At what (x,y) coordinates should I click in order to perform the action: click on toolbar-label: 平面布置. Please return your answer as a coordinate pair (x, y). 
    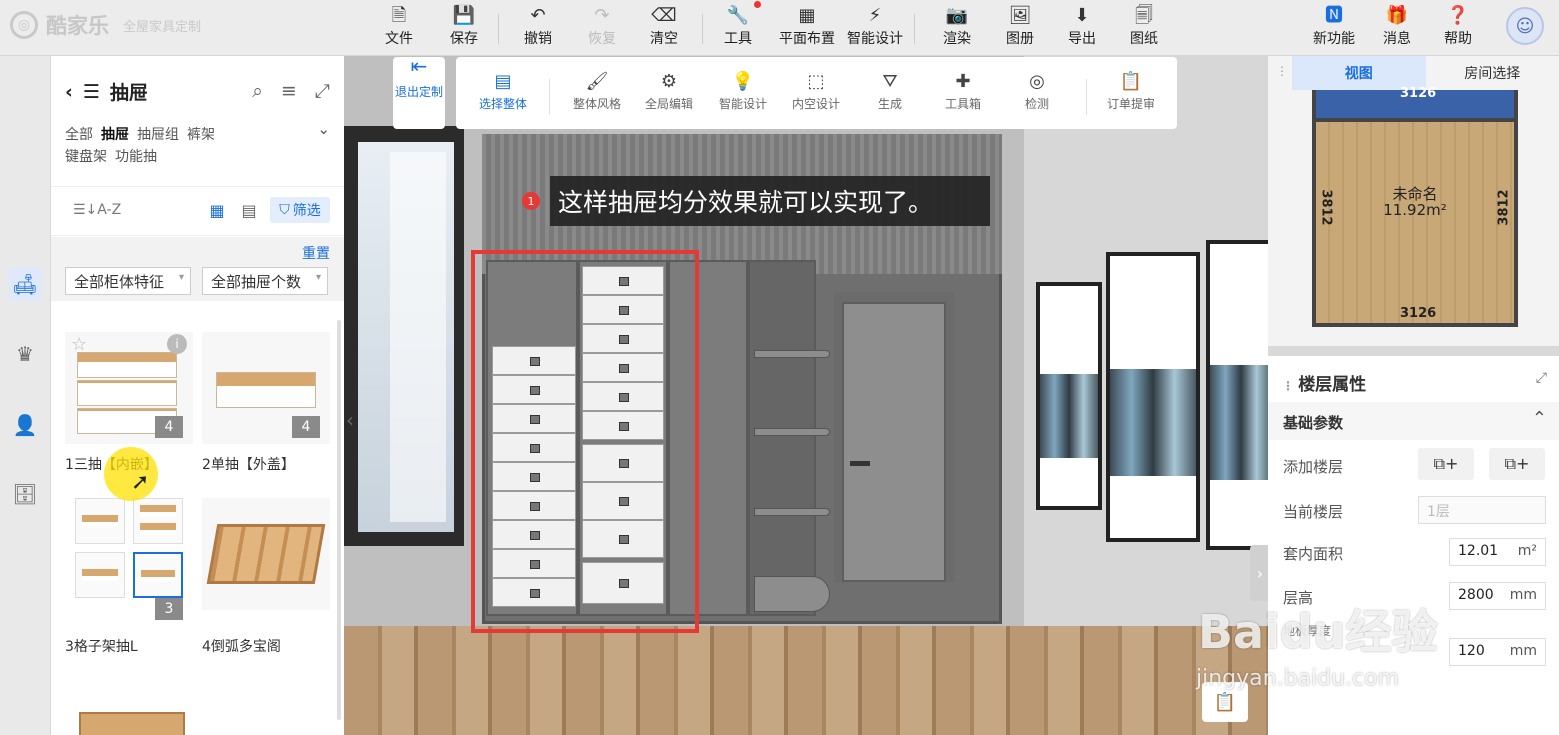
    Looking at the image, I should click on (807, 39).